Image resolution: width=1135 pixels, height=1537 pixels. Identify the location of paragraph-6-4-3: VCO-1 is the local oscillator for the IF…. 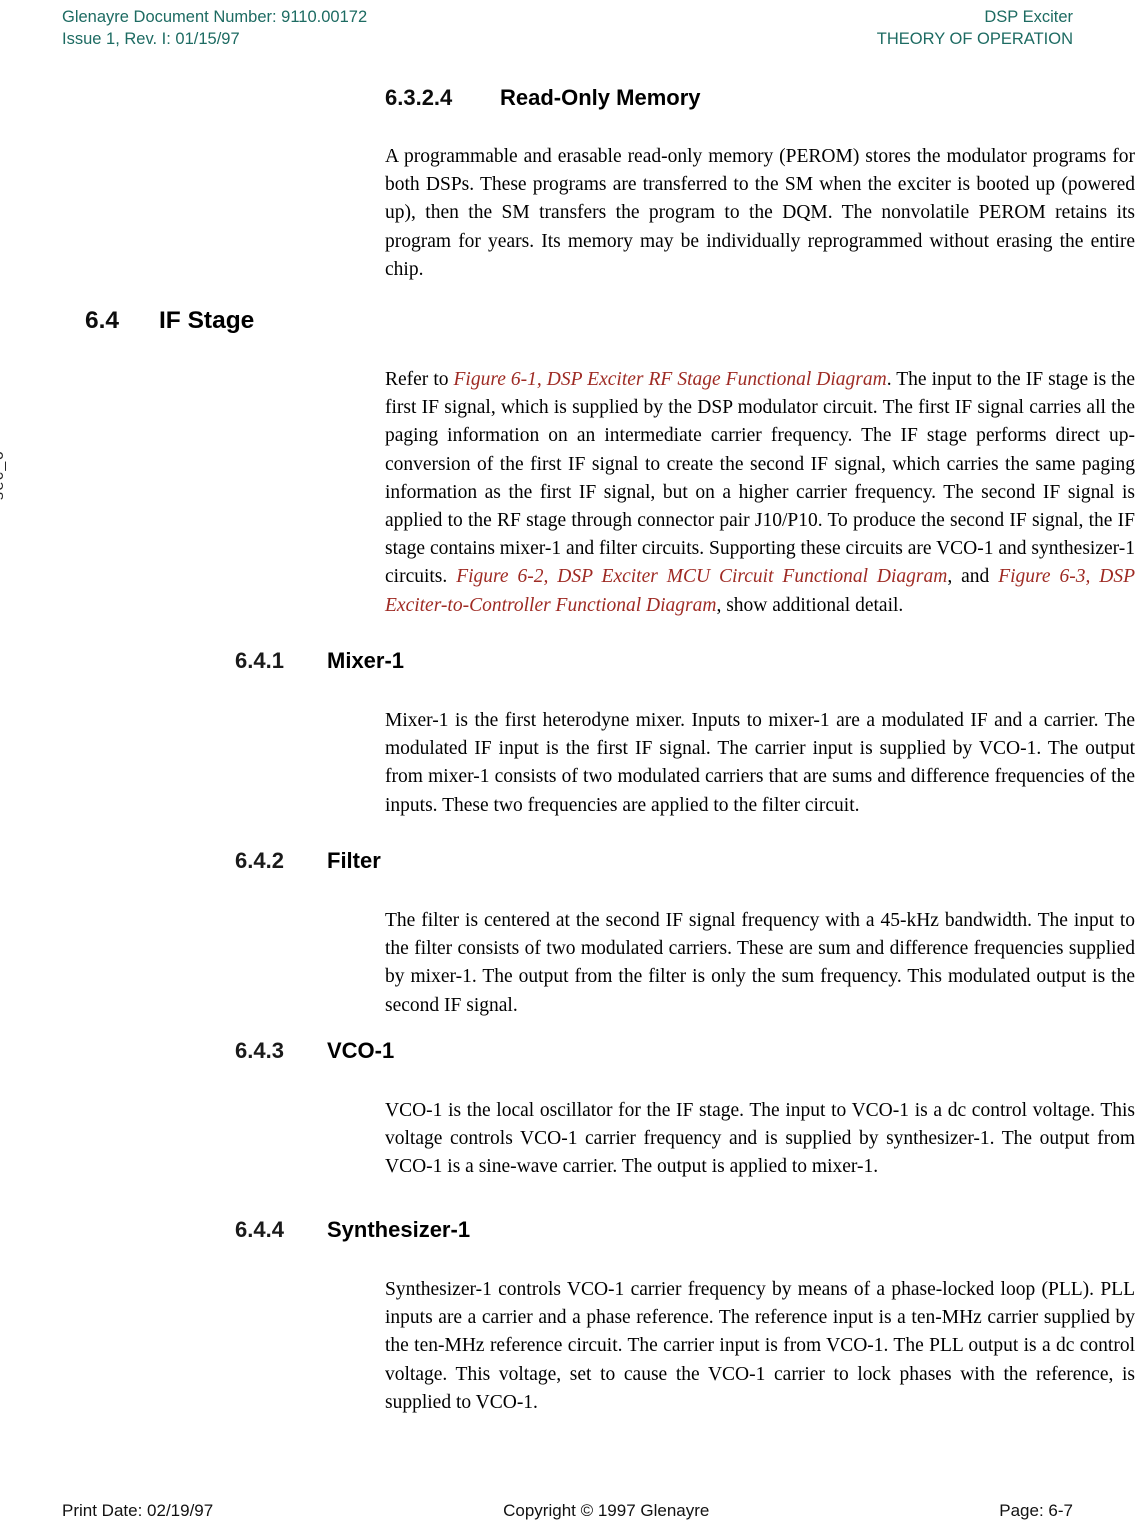
(760, 1139).